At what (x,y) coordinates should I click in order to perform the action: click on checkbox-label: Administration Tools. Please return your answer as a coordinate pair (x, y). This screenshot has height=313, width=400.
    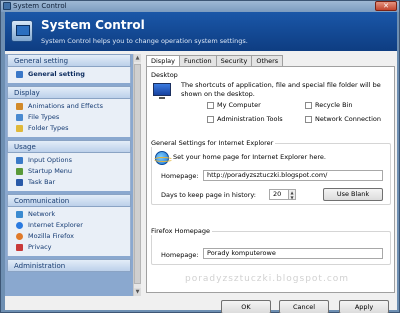
    Looking at the image, I should click on (250, 119).